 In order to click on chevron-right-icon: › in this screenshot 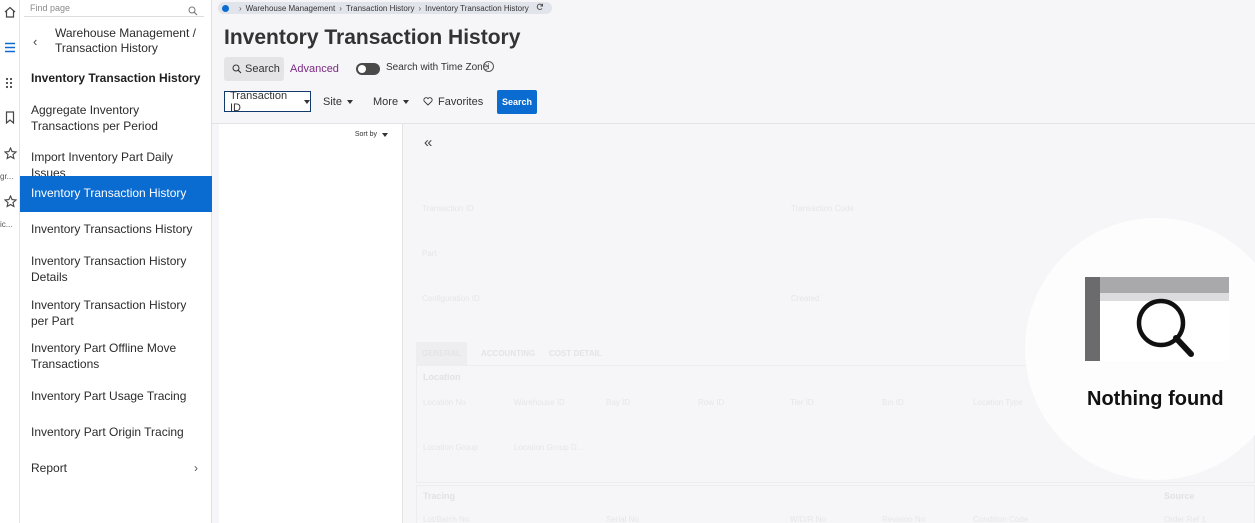, I will do `click(196, 468)`.